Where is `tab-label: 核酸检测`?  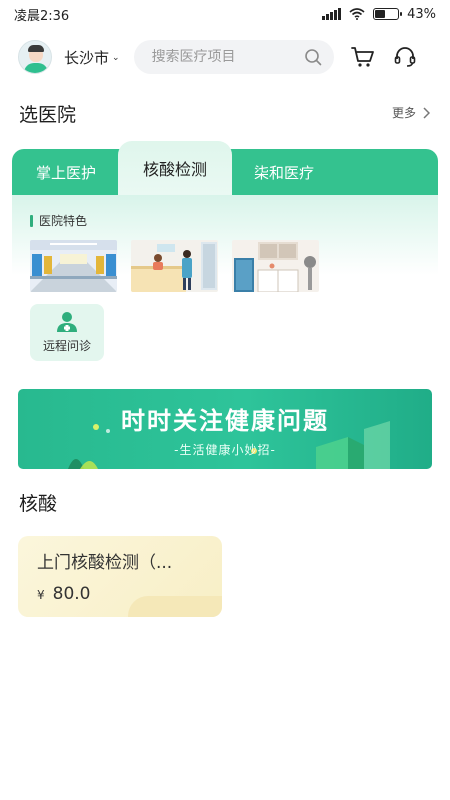 tab-label: 核酸检测 is located at coordinates (174, 169).